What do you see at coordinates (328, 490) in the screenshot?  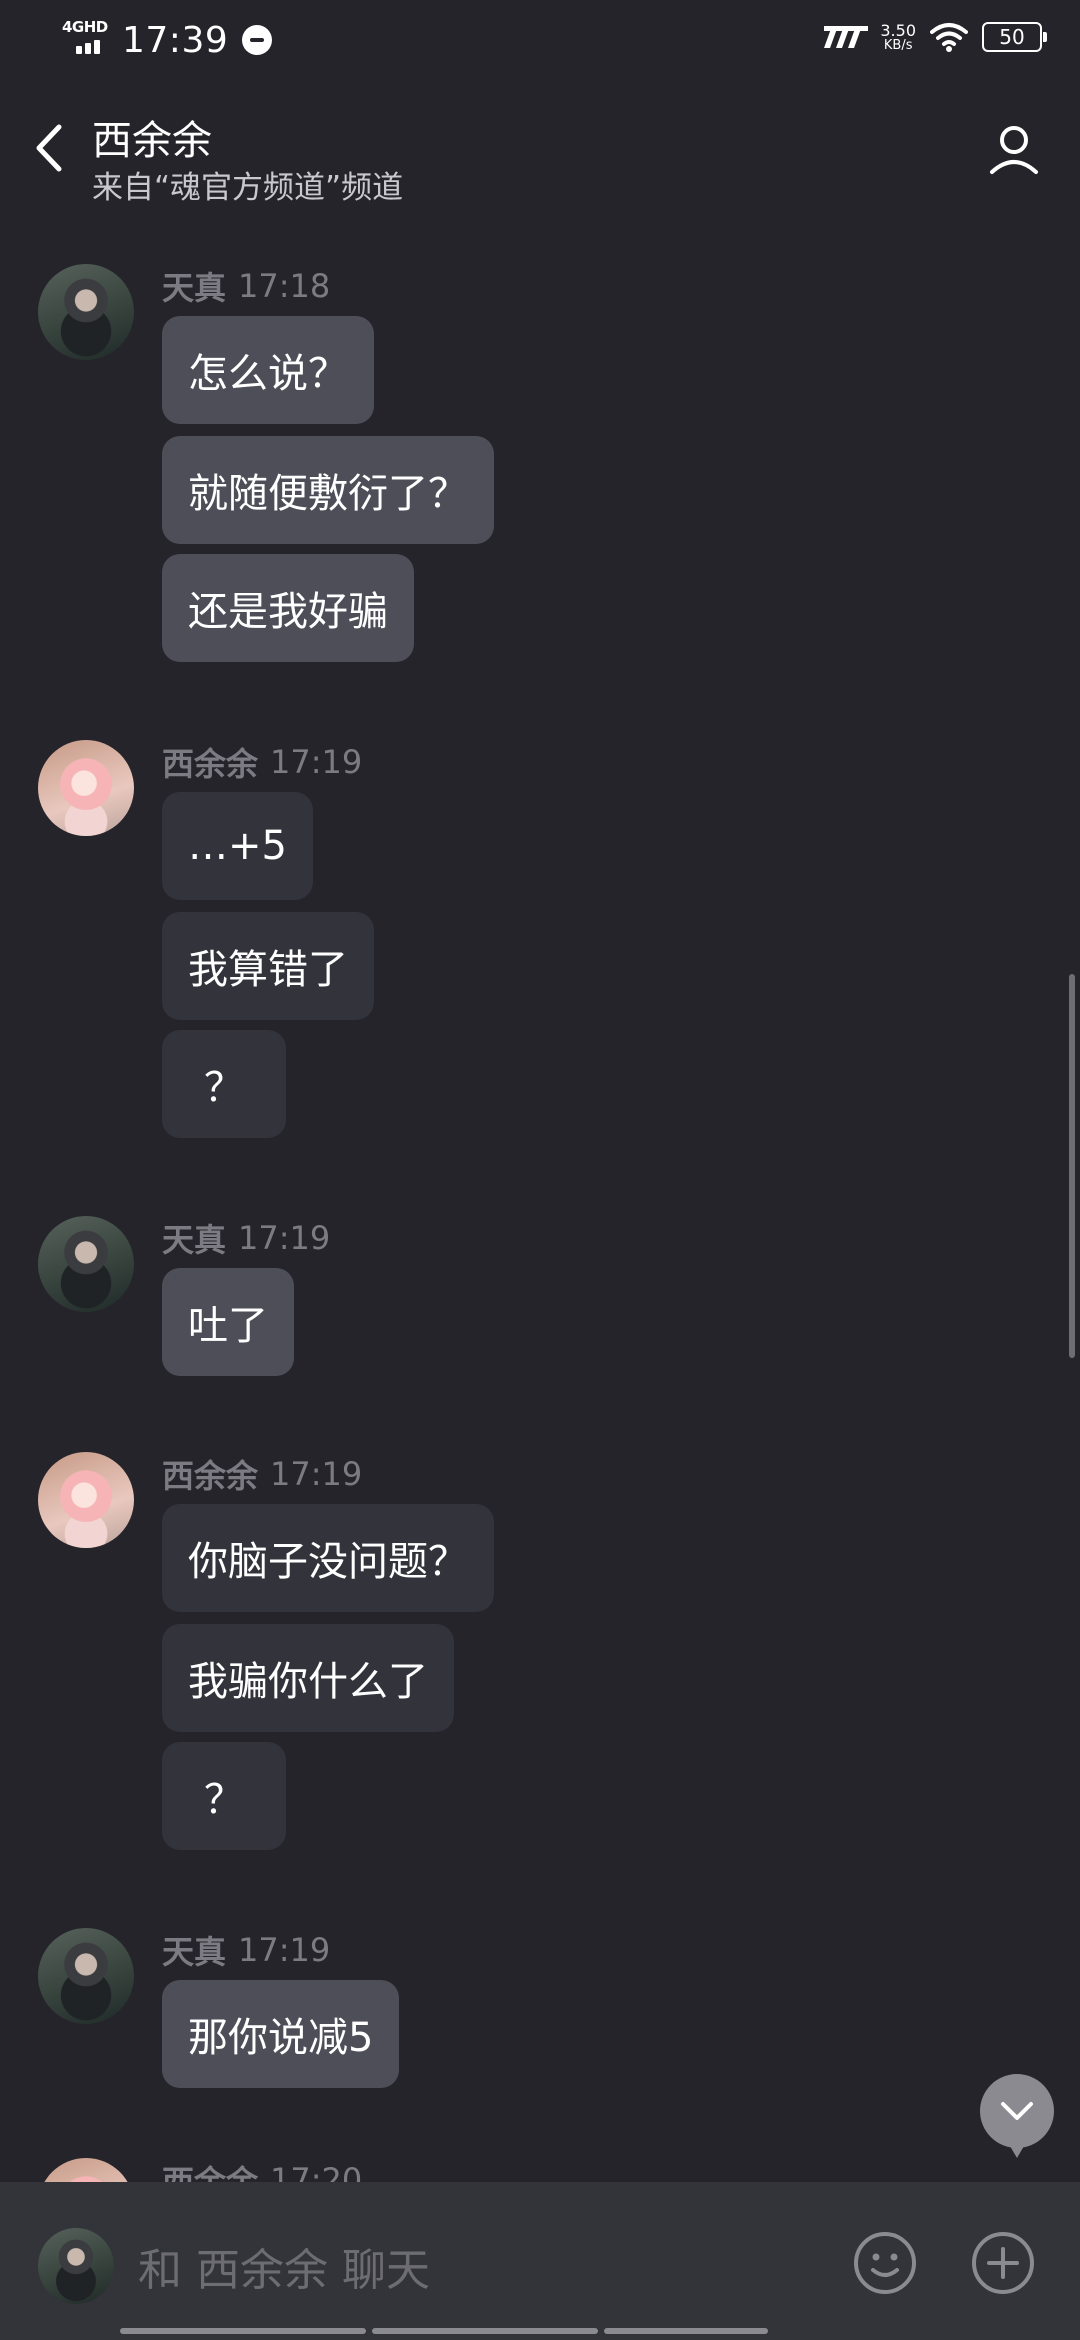 I see `message-bubble: 就随便敷衍了？` at bounding box center [328, 490].